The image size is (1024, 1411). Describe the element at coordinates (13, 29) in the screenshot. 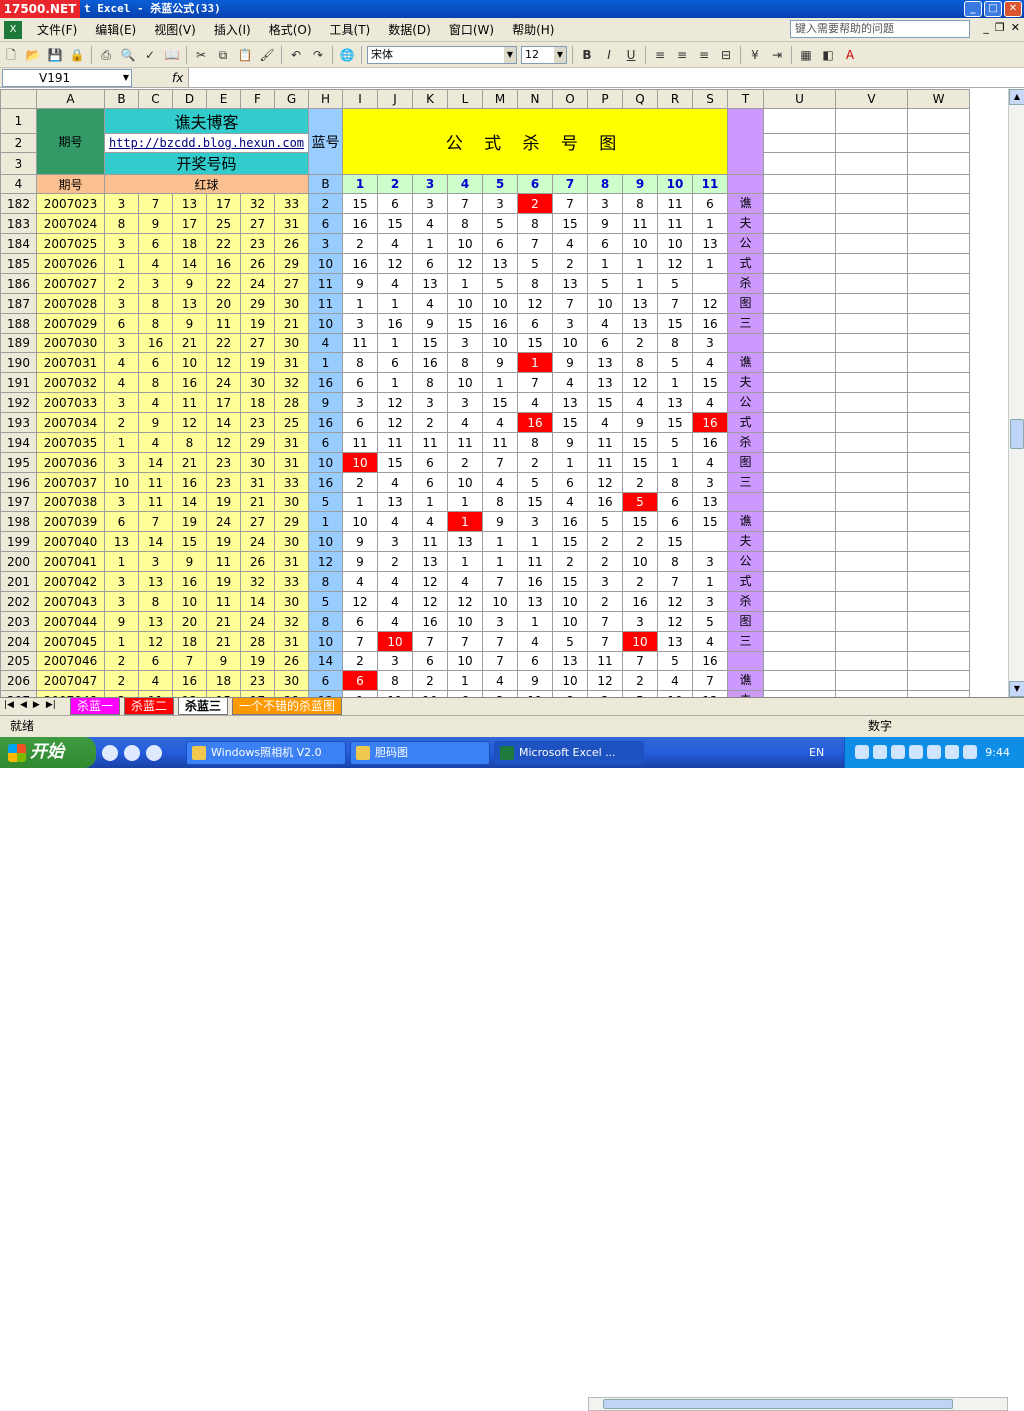

I see `excel-app-icon: X` at that location.